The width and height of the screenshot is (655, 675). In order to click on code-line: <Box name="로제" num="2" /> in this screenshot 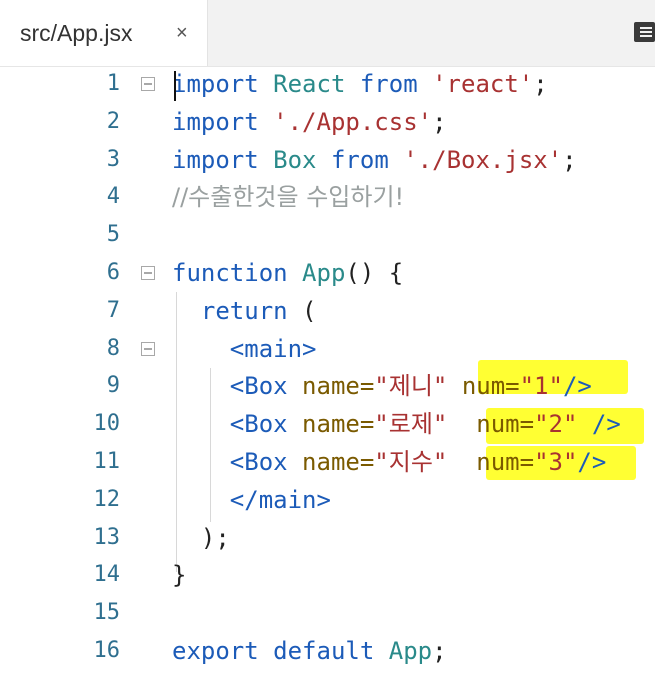, I will do `click(396, 424)`.